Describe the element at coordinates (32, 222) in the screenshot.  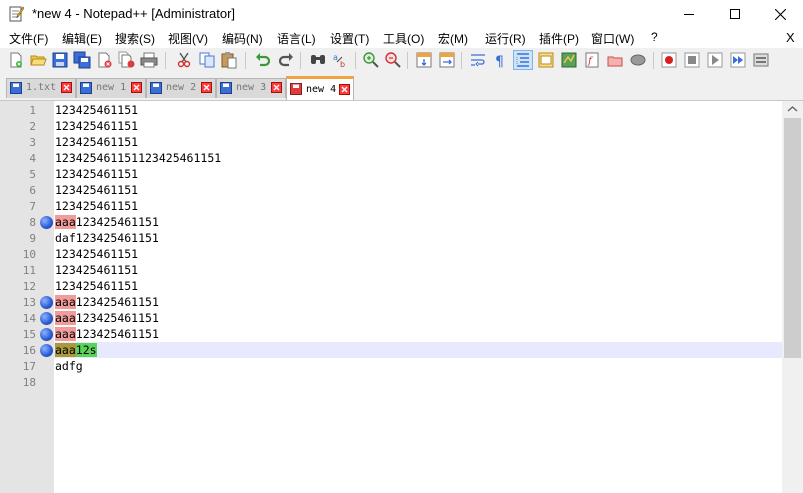
I see `line-number: 8` at that location.